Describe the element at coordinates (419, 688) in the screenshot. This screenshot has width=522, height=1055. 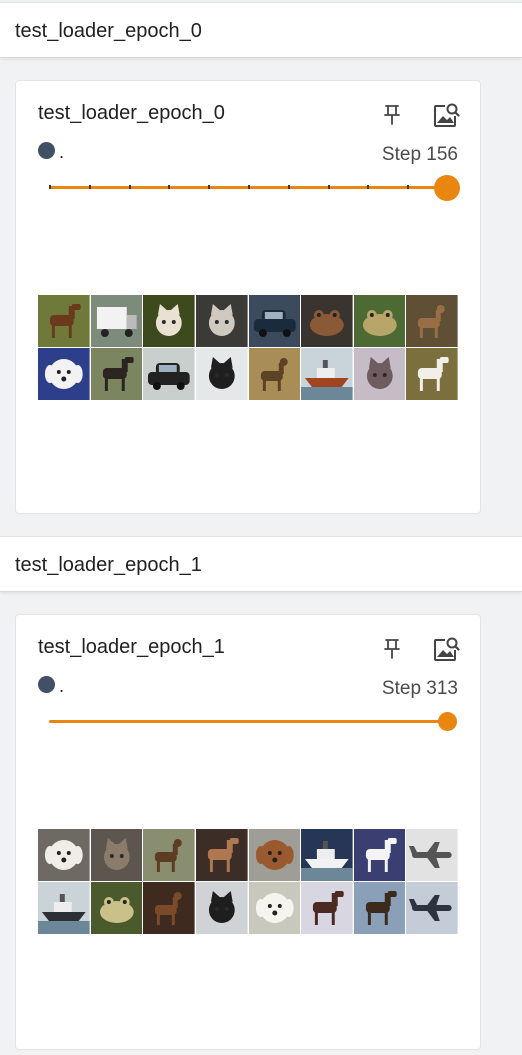
I see `step-label: Step 313` at that location.